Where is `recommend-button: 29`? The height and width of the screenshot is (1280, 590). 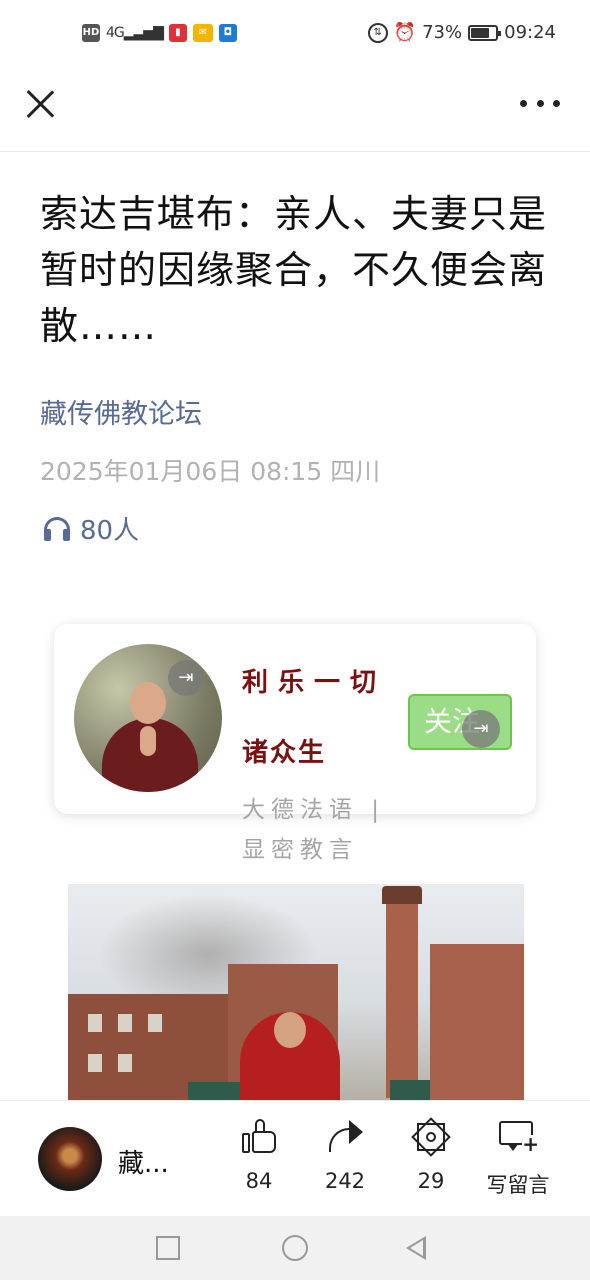 recommend-button: 29 is located at coordinates (431, 1155).